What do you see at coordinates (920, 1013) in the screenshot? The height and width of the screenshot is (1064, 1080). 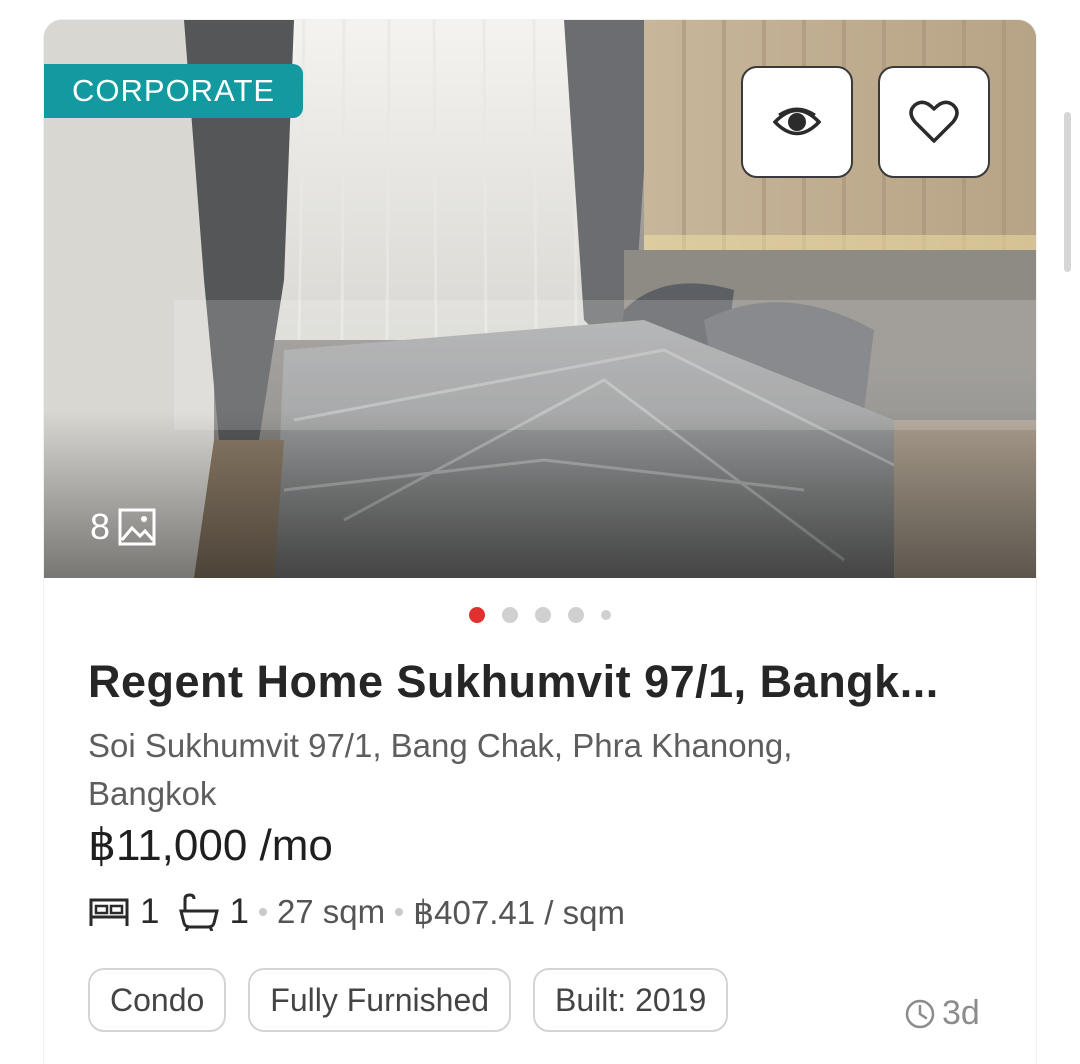 I see `clock-icon` at bounding box center [920, 1013].